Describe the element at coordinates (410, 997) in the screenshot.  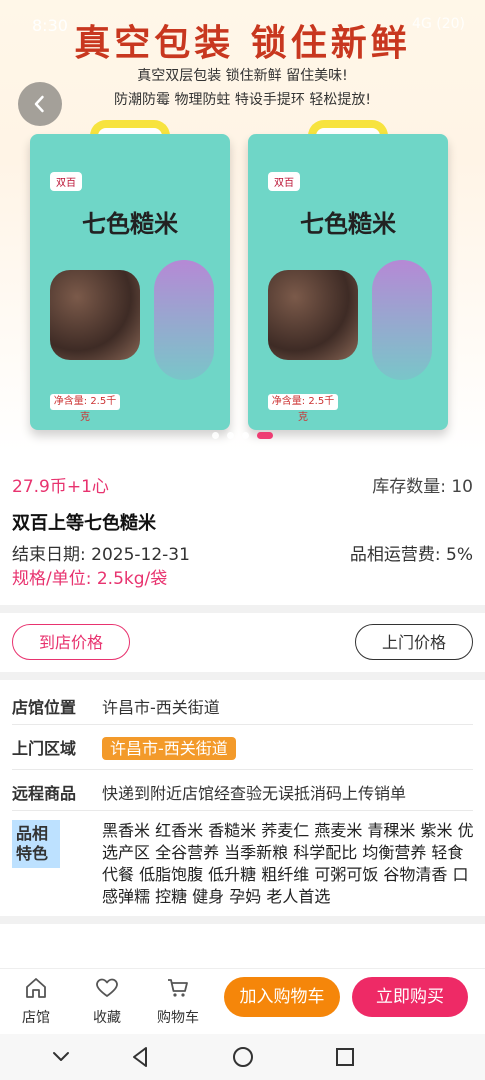
I see `buy-now-button: 立即购买` at that location.